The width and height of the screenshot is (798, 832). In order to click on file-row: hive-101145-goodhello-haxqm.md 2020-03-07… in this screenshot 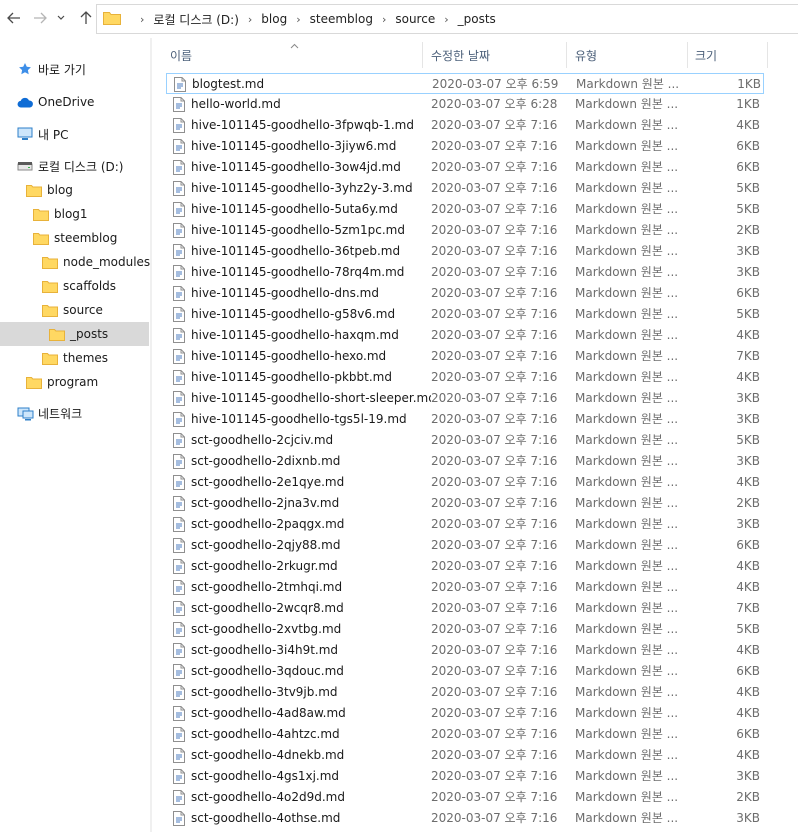, I will do `click(465, 335)`.